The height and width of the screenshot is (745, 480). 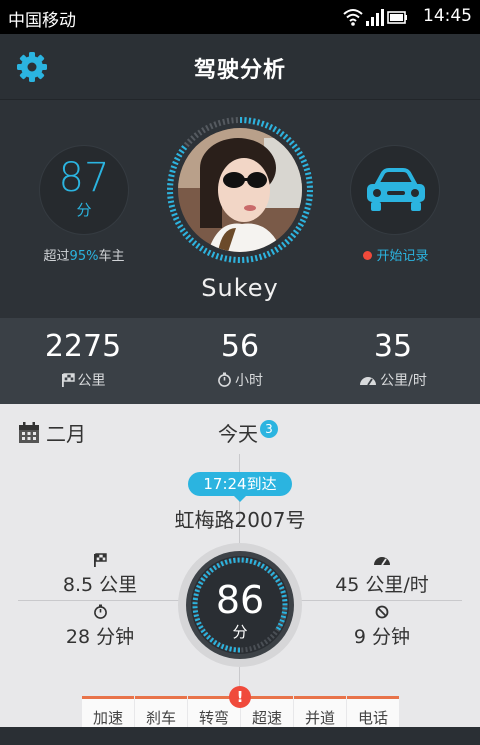 What do you see at coordinates (353, 15) in the screenshot?
I see `wifi-icon` at bounding box center [353, 15].